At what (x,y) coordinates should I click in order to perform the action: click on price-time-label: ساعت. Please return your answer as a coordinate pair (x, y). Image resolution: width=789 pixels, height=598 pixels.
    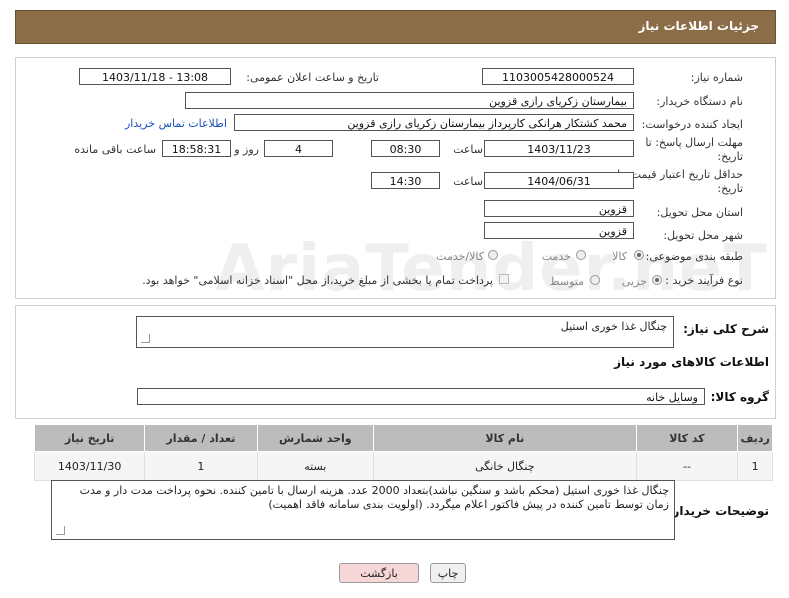
    Looking at the image, I should click on (468, 181).